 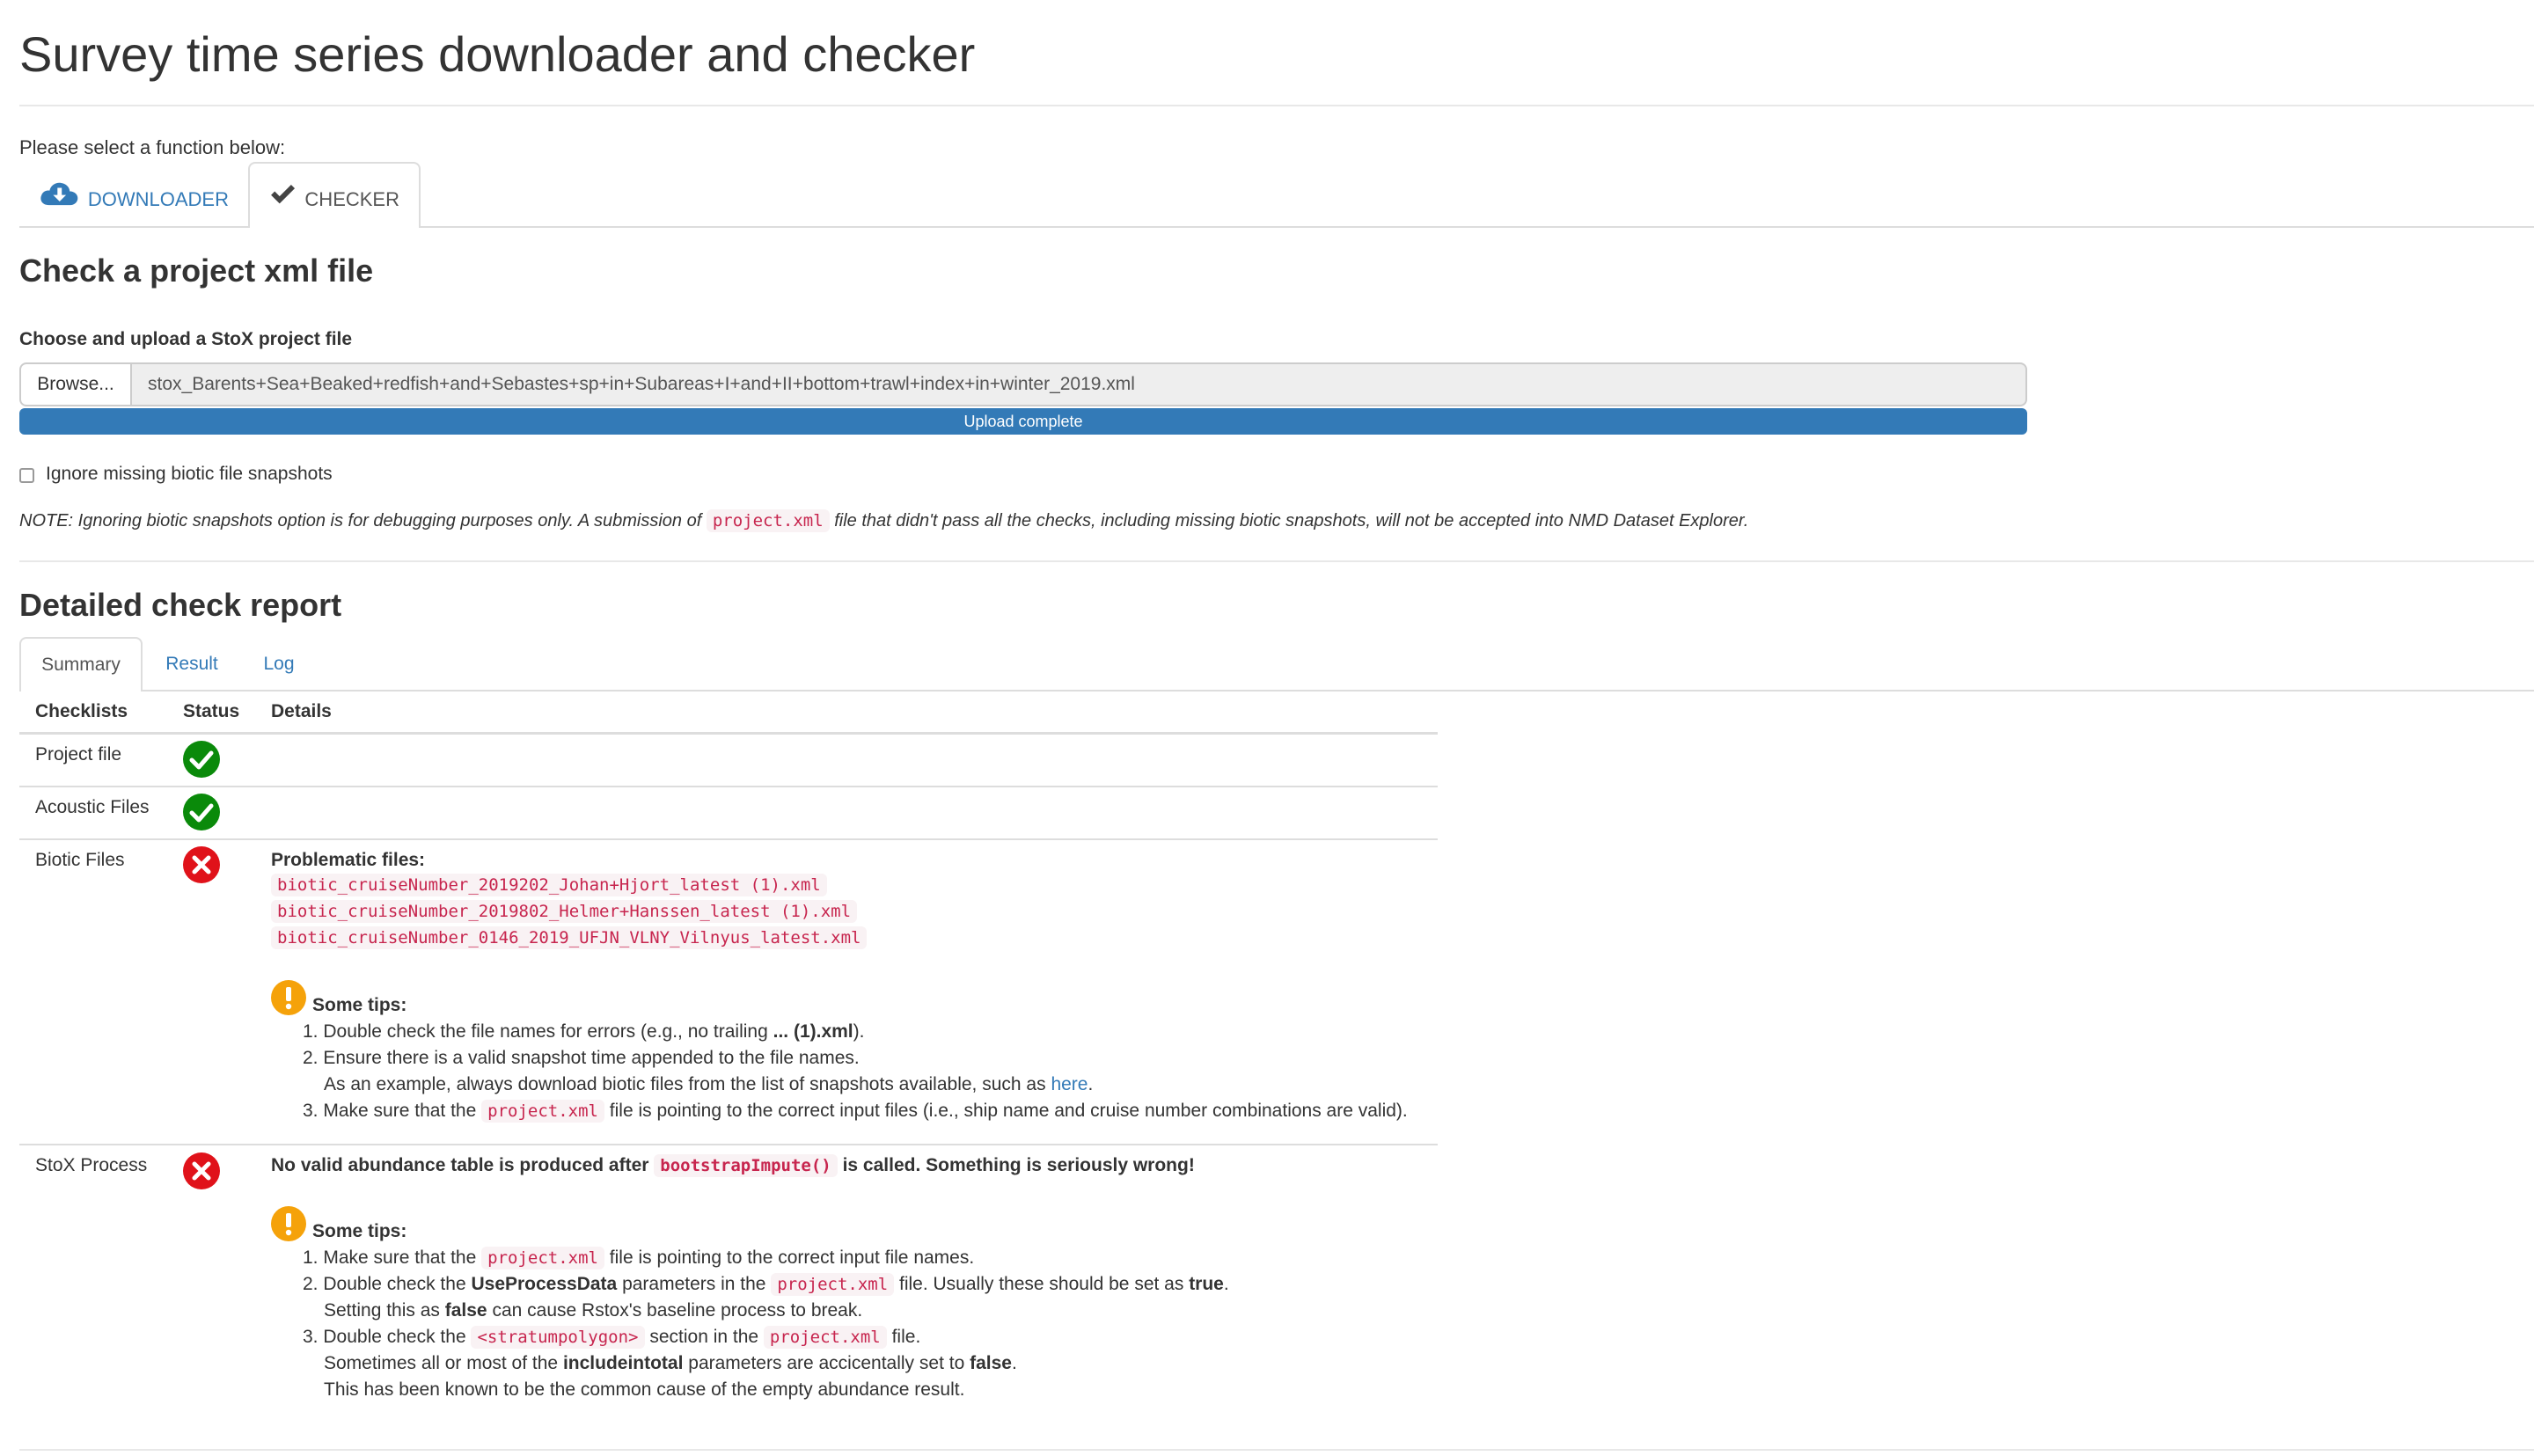 I want to click on row-acoustic-files-name: Acoustic Files, so click(x=92, y=807).